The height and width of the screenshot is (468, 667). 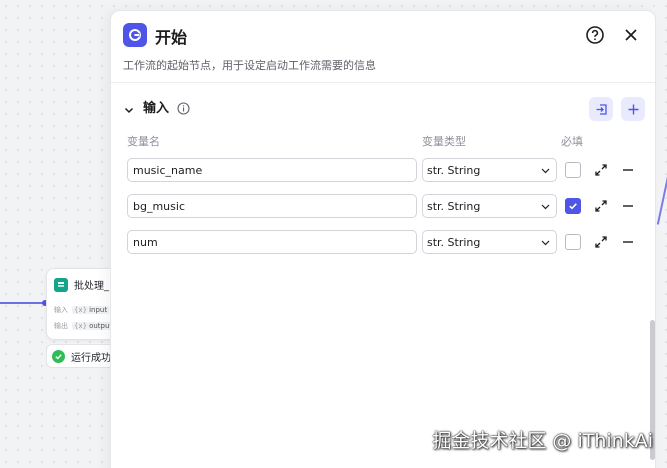 What do you see at coordinates (383, 47) in the screenshot?
I see `panel-header: 开始 工作流的起始节点，用于设定启动工作流需要的信息` at bounding box center [383, 47].